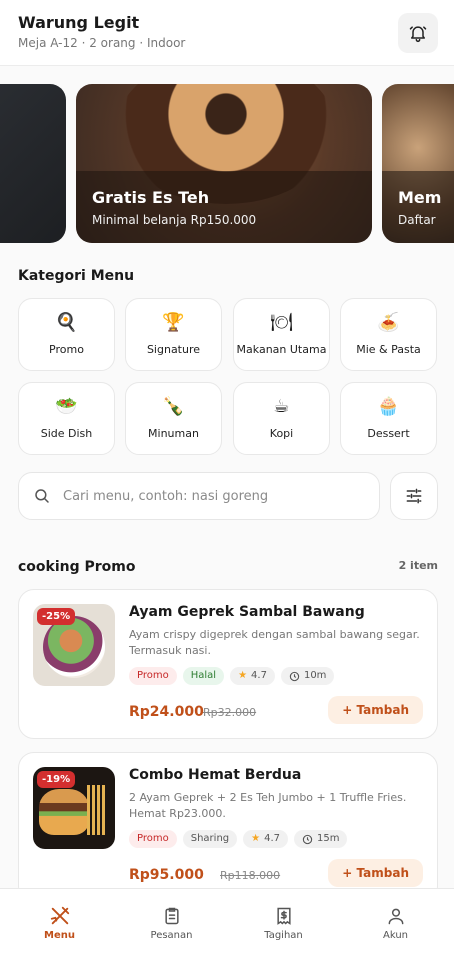 This screenshot has height=957, width=454. I want to click on time-tag: 10m, so click(307, 676).